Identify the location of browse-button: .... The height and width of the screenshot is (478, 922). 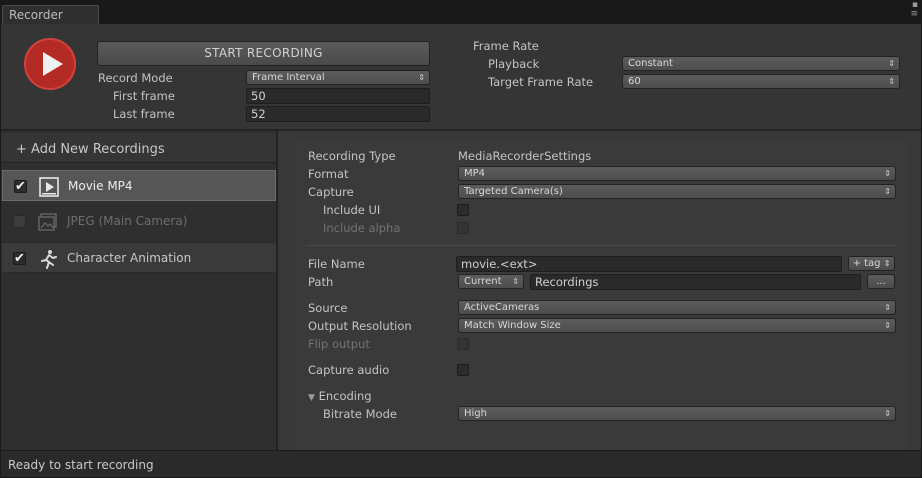
(881, 281).